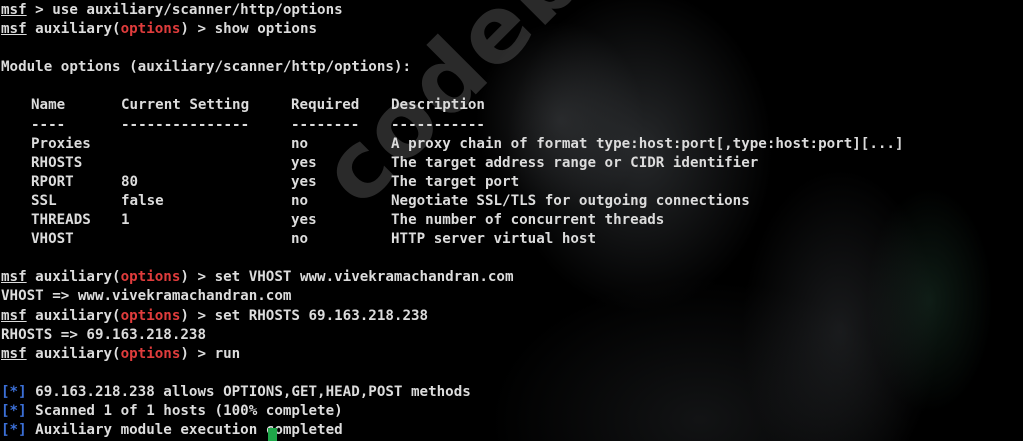  I want to click on column-header-name: Name, so click(48, 105).